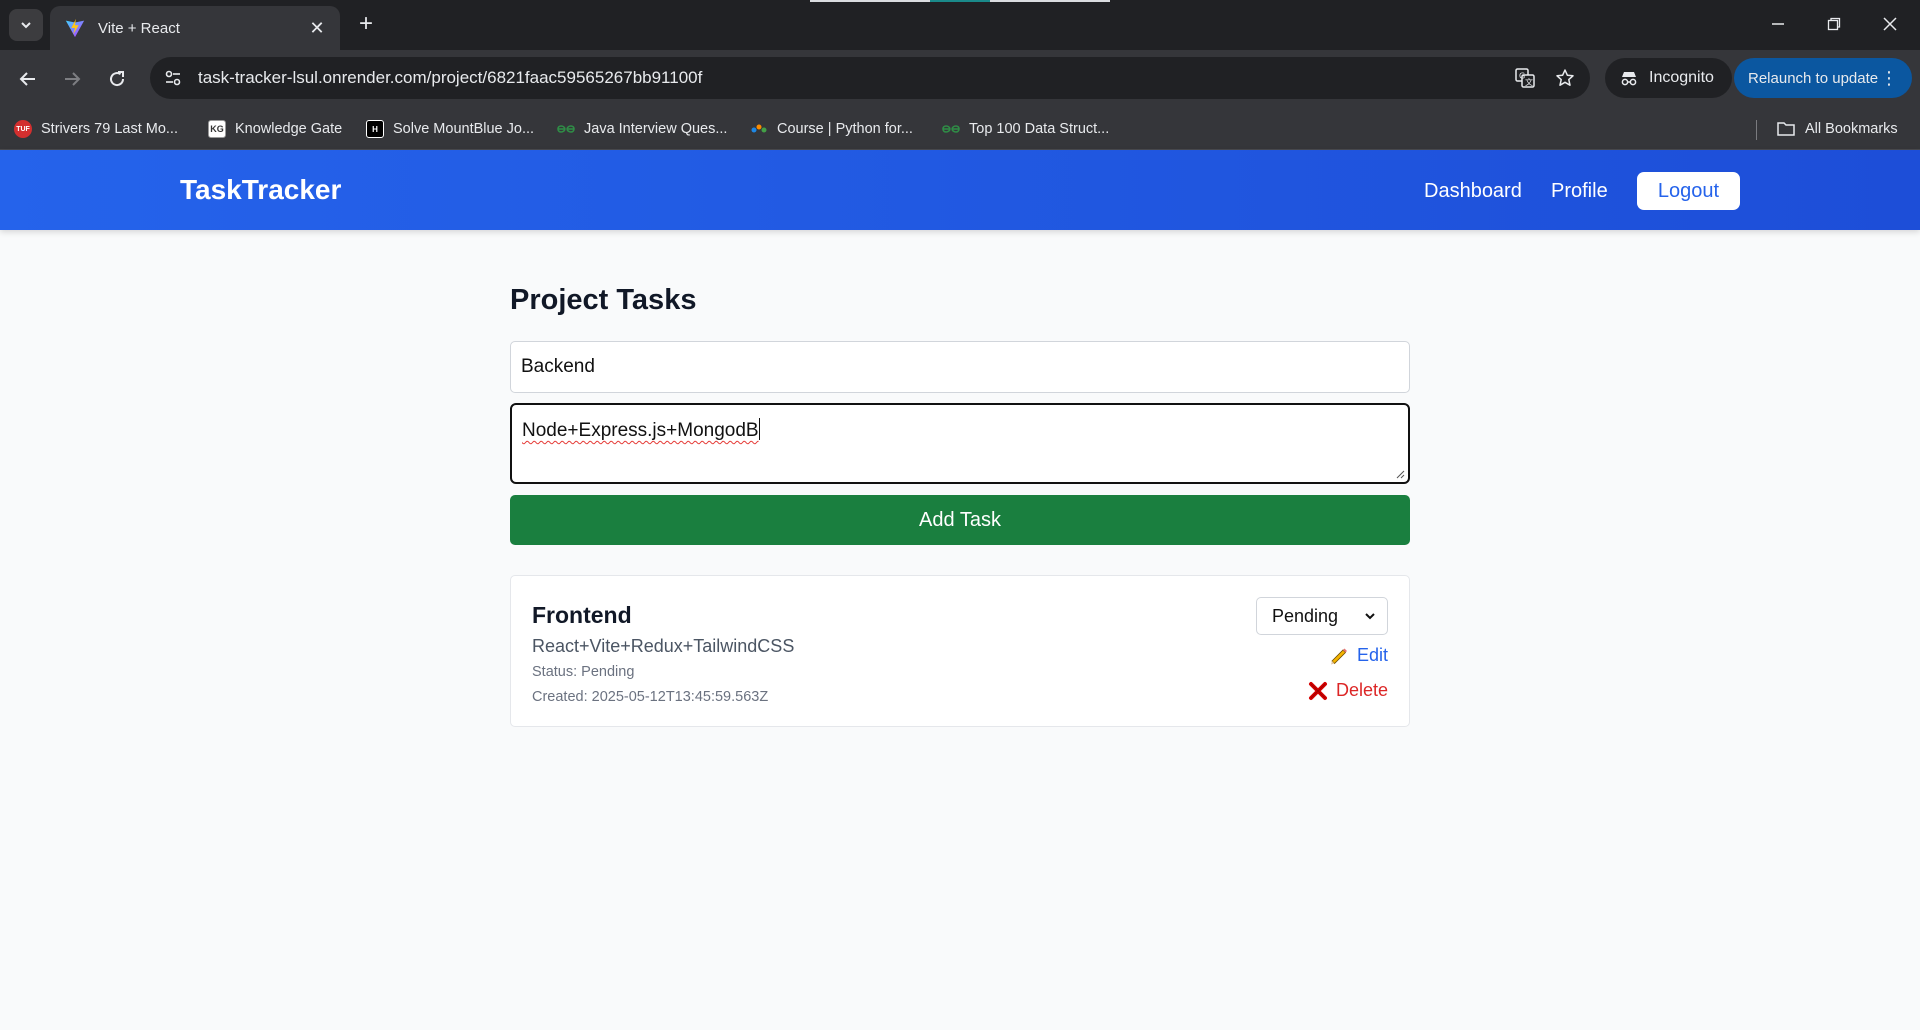 This screenshot has height=1030, width=1920. I want to click on back-button, so click(28, 79).